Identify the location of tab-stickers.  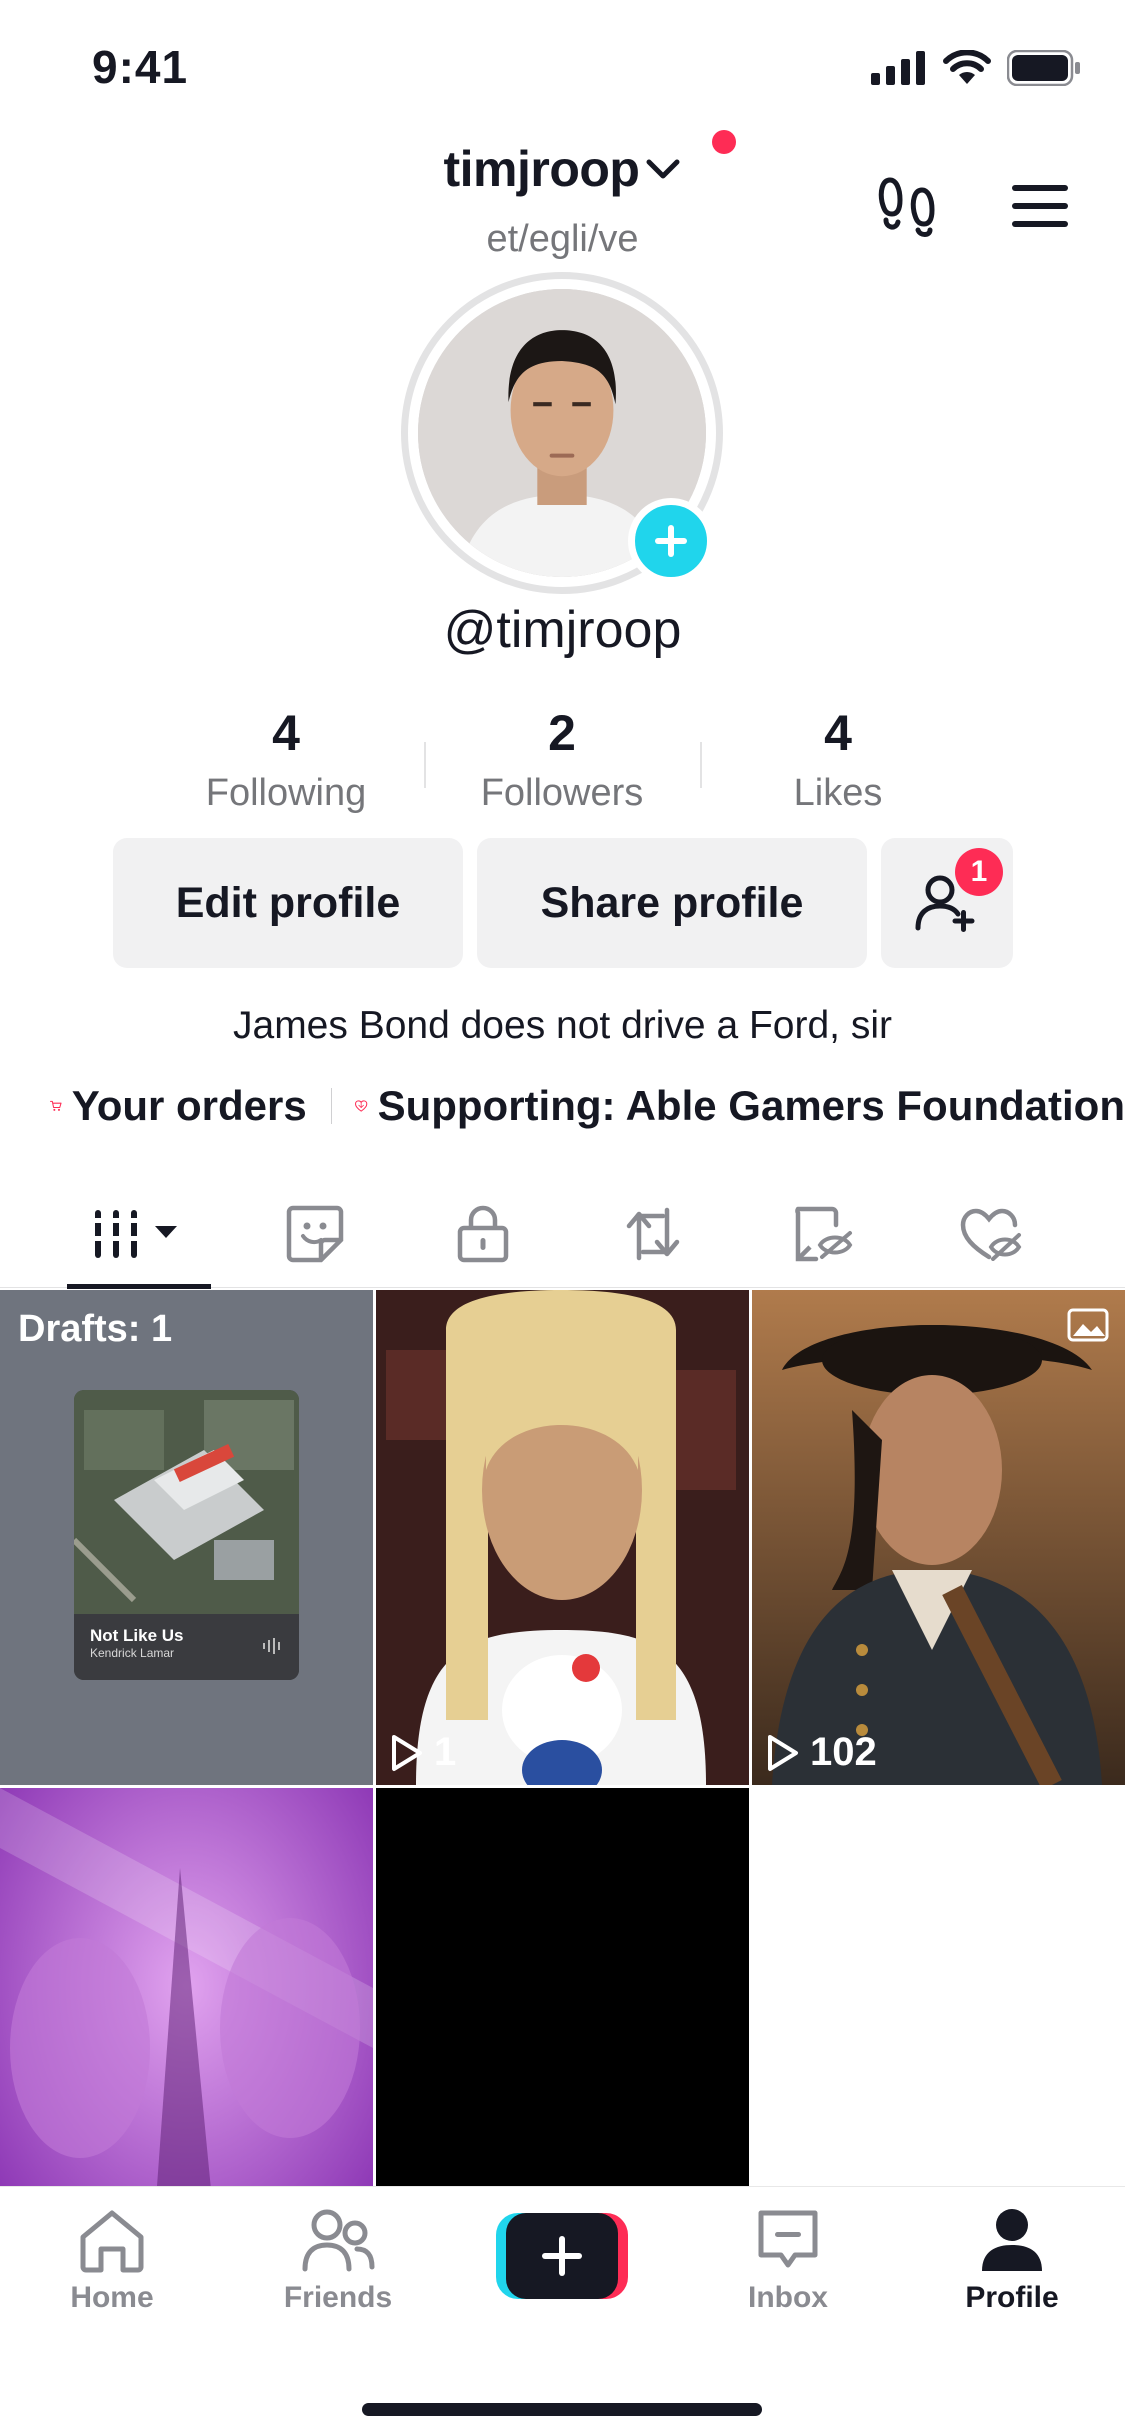
(315, 1234).